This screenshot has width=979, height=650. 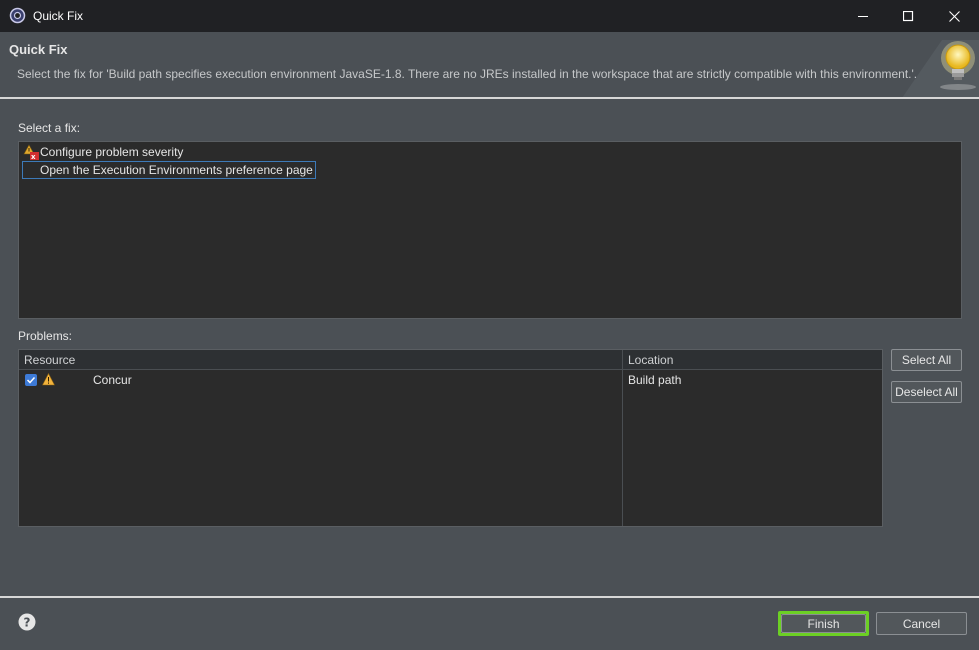 What do you see at coordinates (321, 360) in the screenshot?
I see `column-header-resource: Resource` at bounding box center [321, 360].